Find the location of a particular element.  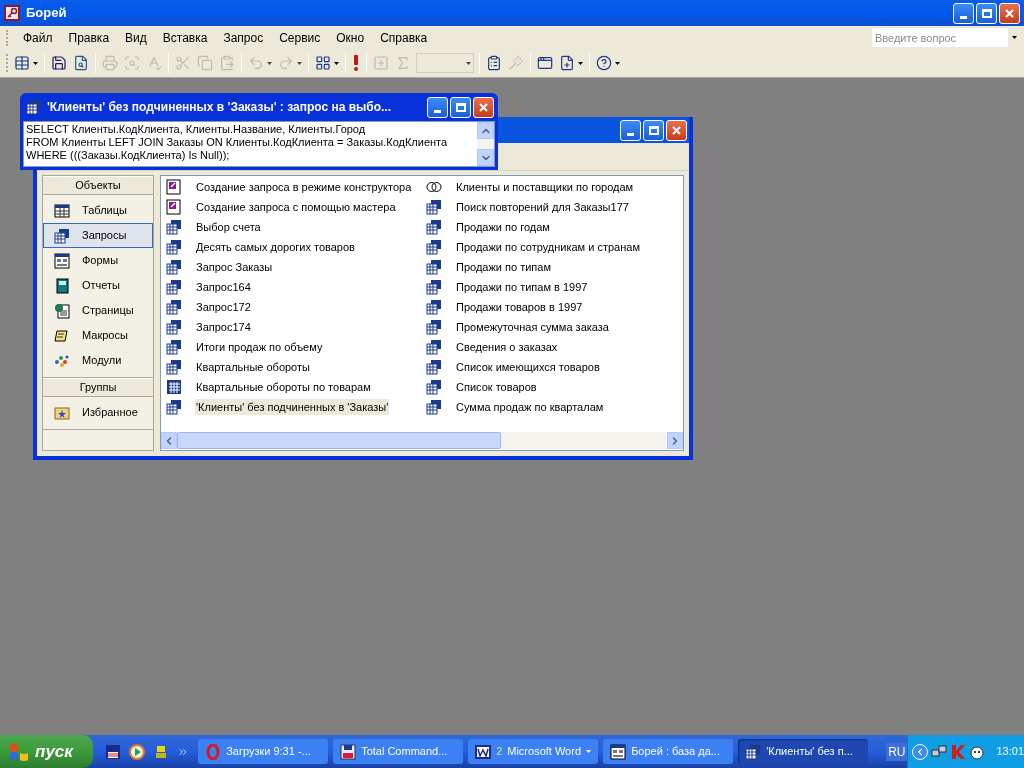

menu-item: Окно is located at coordinates (350, 37).